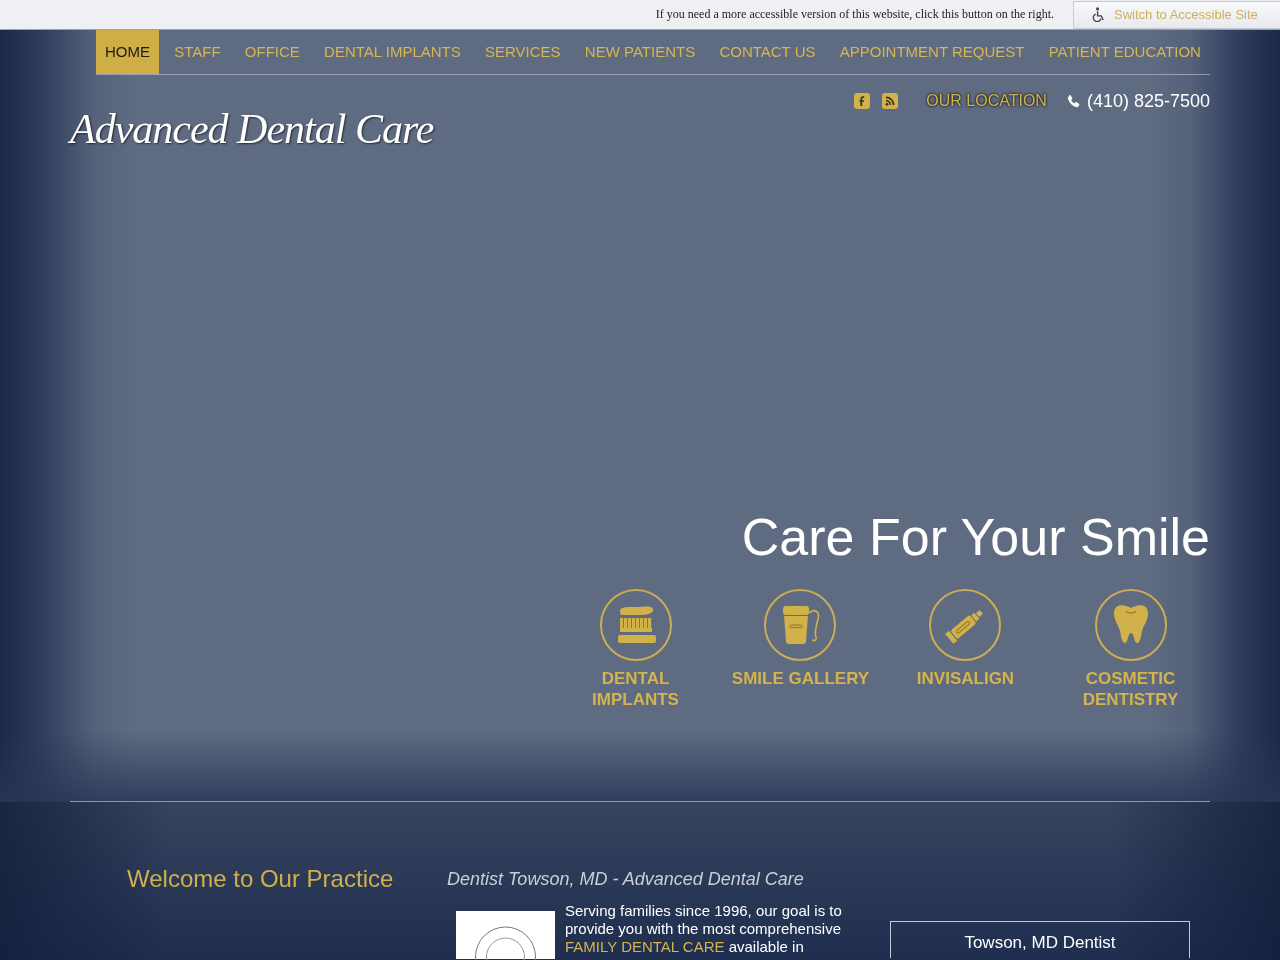  What do you see at coordinates (862, 101) in the screenshot?
I see `facebook-icon` at bounding box center [862, 101].